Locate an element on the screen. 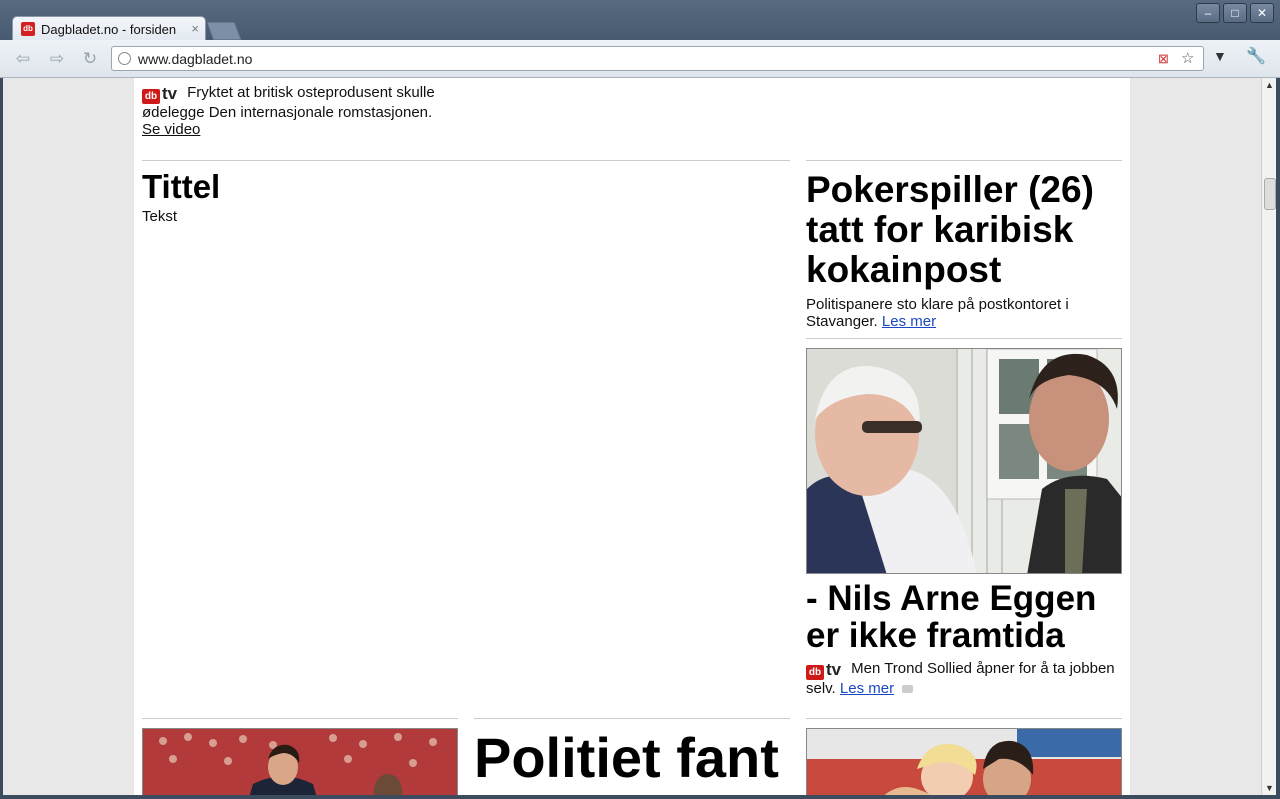 The height and width of the screenshot is (799, 1280). browser-tab: db Dagbladet.no - forsiden × is located at coordinates (109, 28).